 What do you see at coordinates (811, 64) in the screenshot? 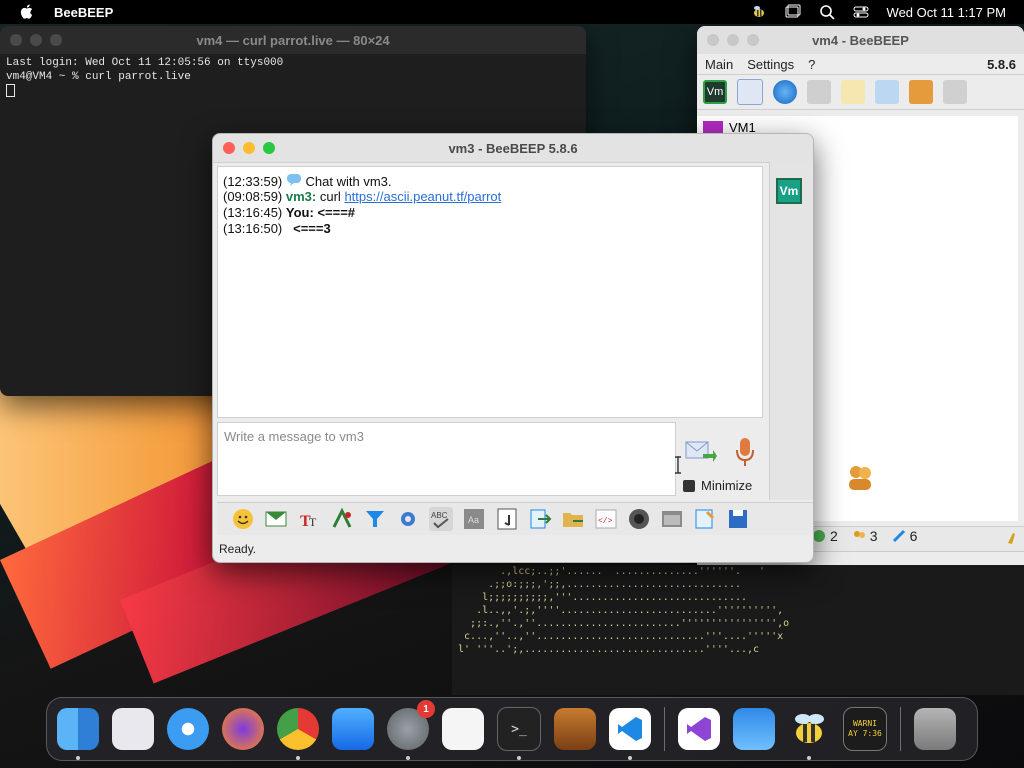
I see `menu-help: ?` at bounding box center [811, 64].